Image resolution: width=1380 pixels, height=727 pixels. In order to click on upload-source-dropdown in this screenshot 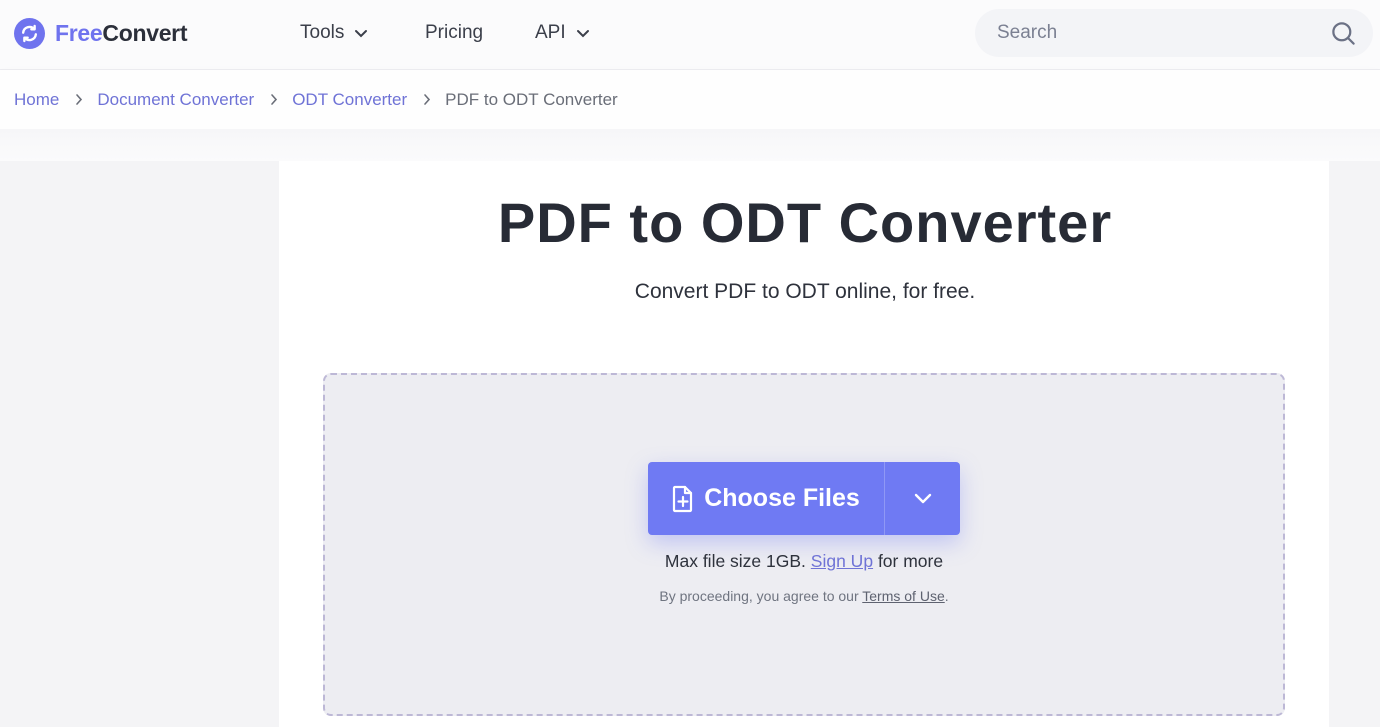, I will do `click(922, 498)`.